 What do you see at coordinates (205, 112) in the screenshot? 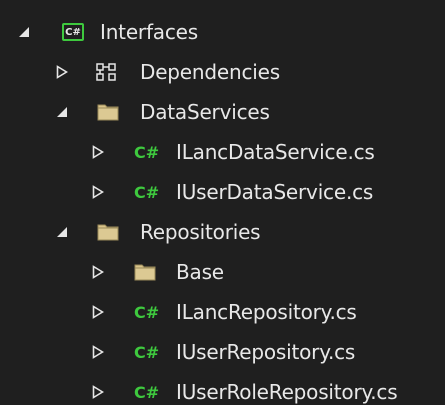
I see `tree-item-label: DataServices` at bounding box center [205, 112].